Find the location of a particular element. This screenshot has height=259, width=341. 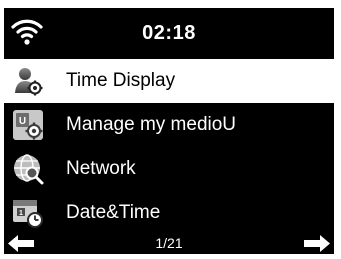

globe-search-icon is located at coordinates (29, 169).